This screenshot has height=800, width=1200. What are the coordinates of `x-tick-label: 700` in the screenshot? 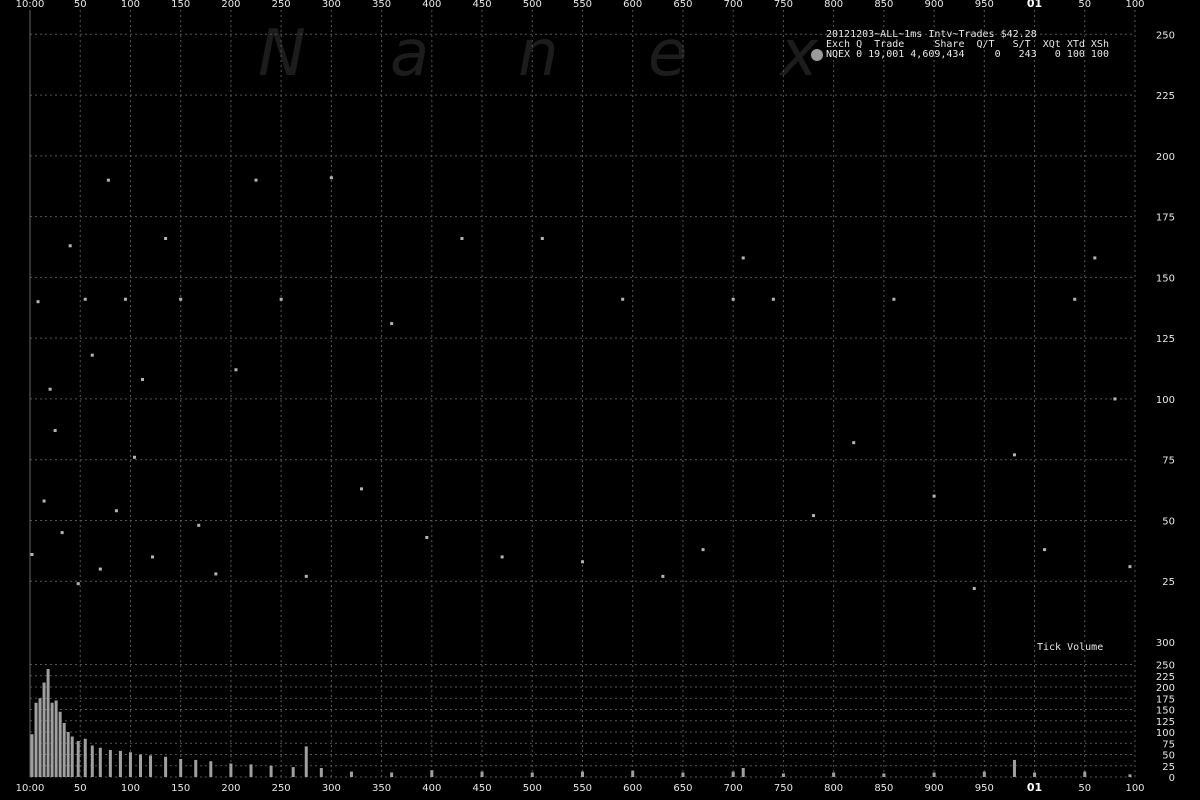 It's located at (733, 788).